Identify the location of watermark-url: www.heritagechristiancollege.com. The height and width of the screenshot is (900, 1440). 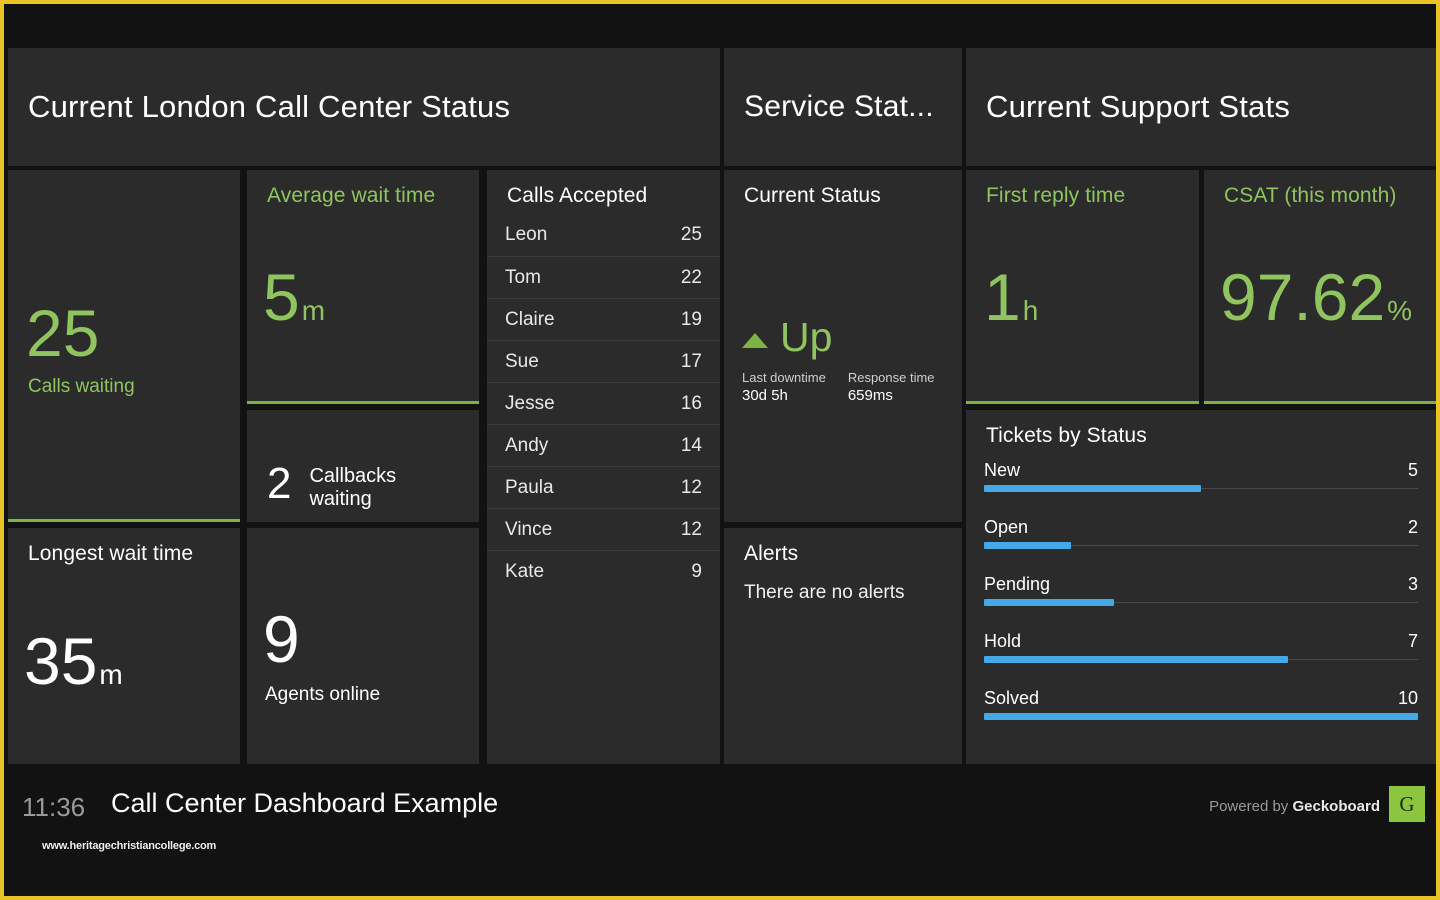
(129, 846).